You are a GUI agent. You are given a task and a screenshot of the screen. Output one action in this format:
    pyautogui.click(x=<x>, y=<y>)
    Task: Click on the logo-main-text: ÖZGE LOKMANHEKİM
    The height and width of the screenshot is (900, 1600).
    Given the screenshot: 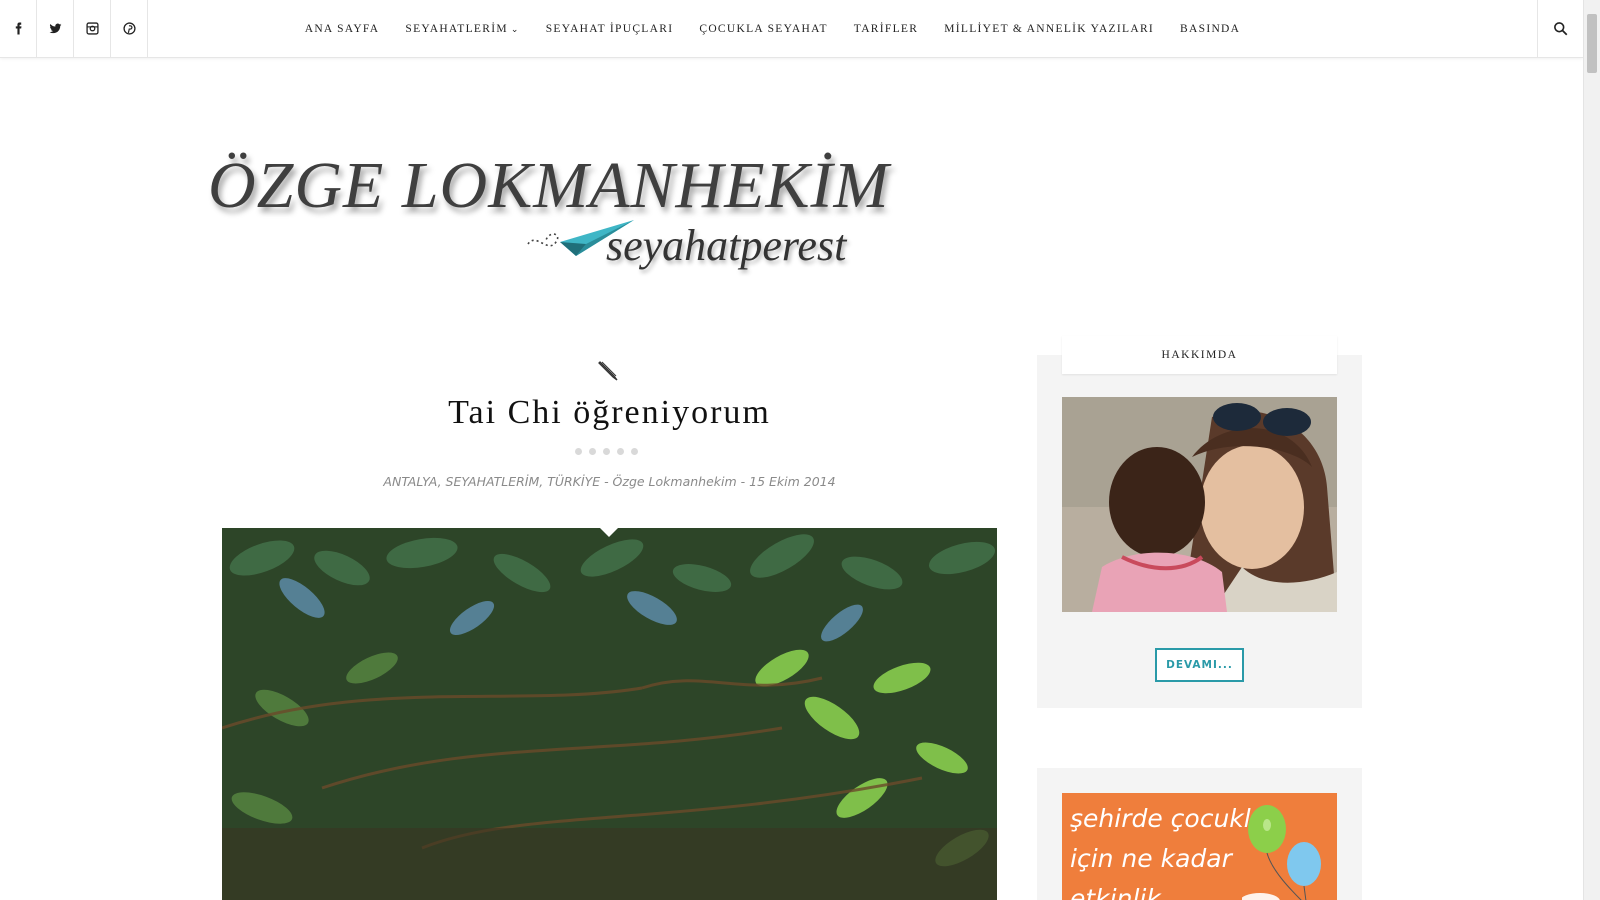 What is the action you would take?
    pyautogui.click(x=549, y=185)
    